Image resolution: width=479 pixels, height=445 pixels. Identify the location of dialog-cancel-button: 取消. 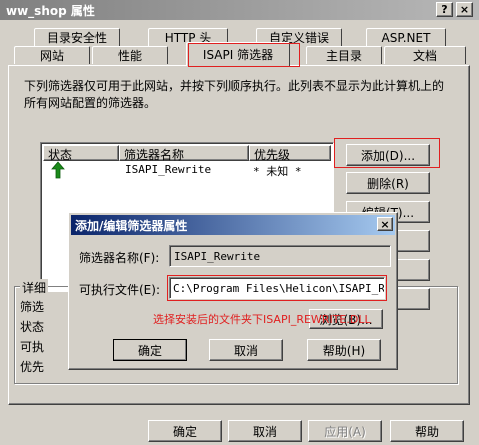
(246, 350).